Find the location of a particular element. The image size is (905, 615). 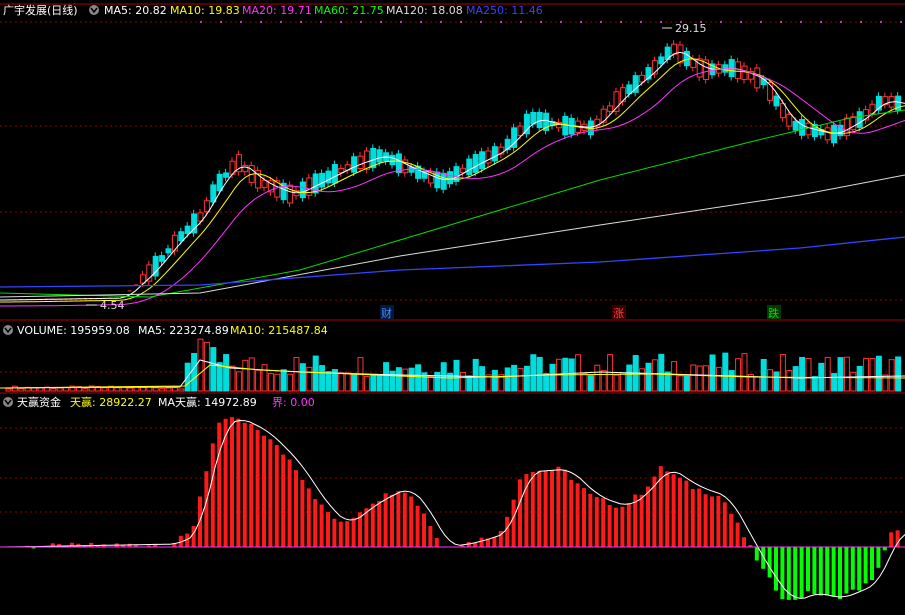

collapse-icon is located at coordinates (94, 10).